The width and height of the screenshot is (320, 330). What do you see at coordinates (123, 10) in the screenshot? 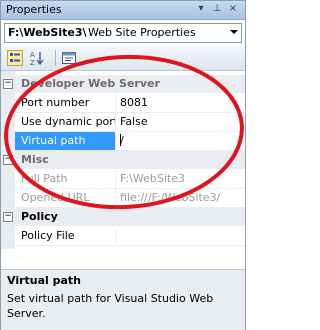
I see `title-bar: Properties ▾ ⊥ ×` at bounding box center [123, 10].